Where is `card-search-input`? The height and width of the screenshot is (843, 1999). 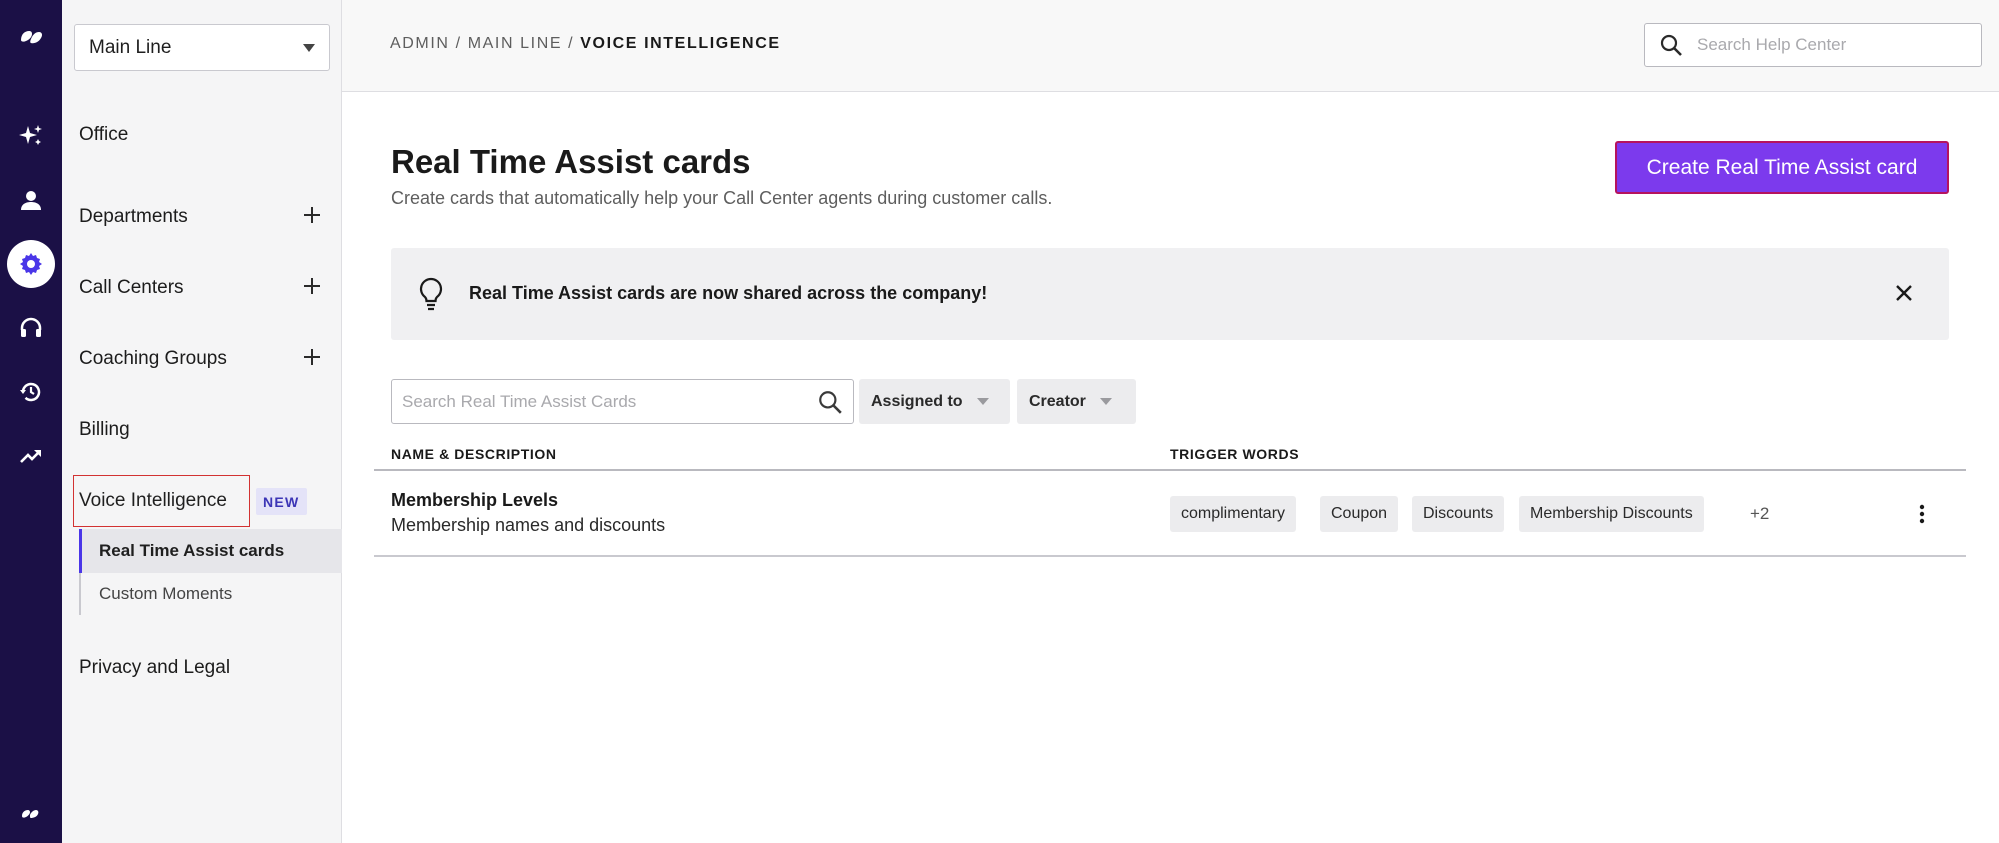 card-search-input is located at coordinates (609, 401).